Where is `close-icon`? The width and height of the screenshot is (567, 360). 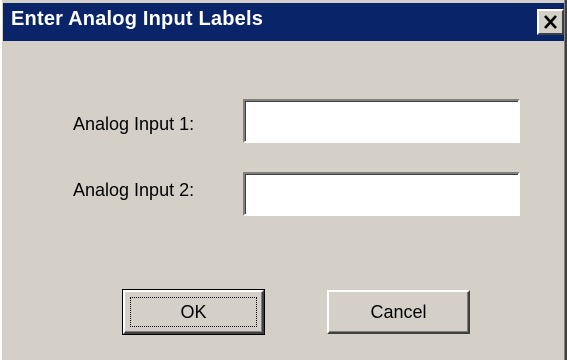
close-icon is located at coordinates (550, 22).